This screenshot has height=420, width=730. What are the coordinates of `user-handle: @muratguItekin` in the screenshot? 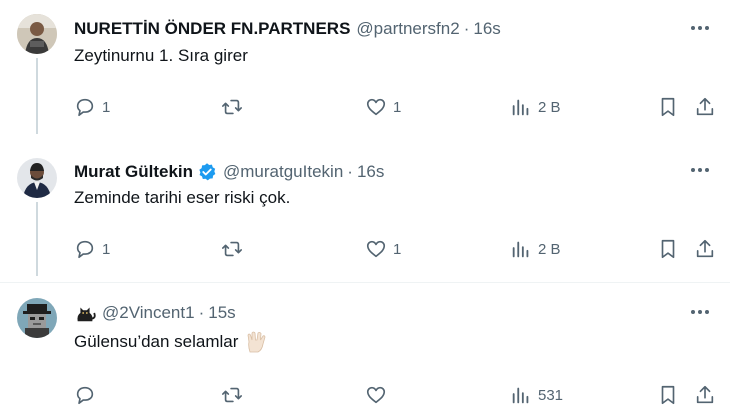 It's located at (283, 172).